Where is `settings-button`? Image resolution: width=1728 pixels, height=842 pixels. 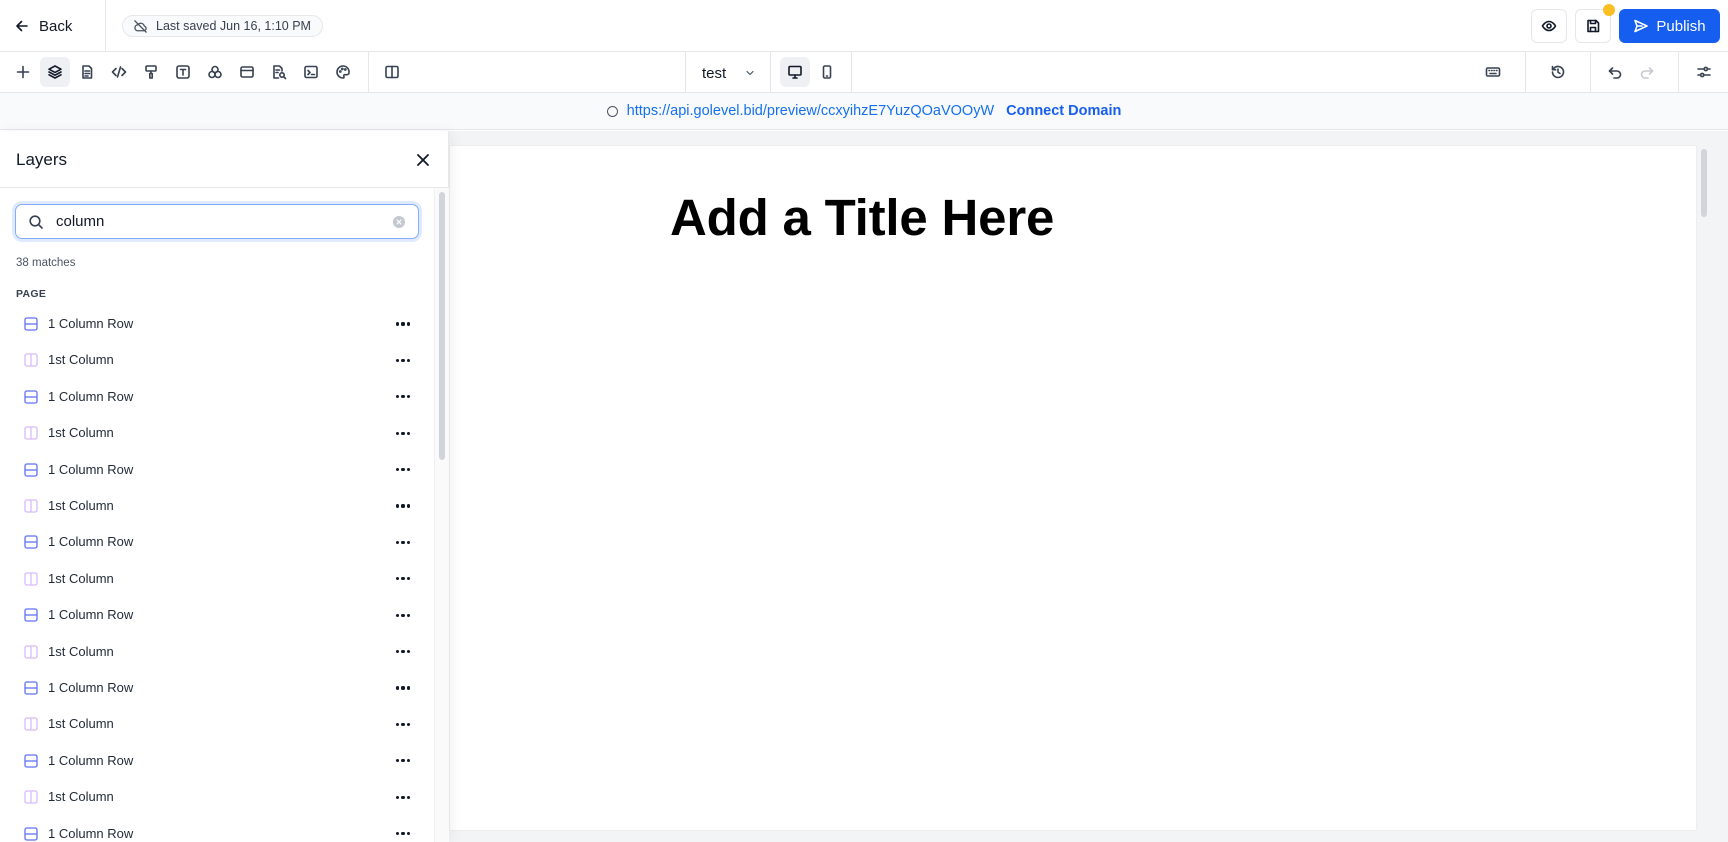
settings-button is located at coordinates (1704, 72).